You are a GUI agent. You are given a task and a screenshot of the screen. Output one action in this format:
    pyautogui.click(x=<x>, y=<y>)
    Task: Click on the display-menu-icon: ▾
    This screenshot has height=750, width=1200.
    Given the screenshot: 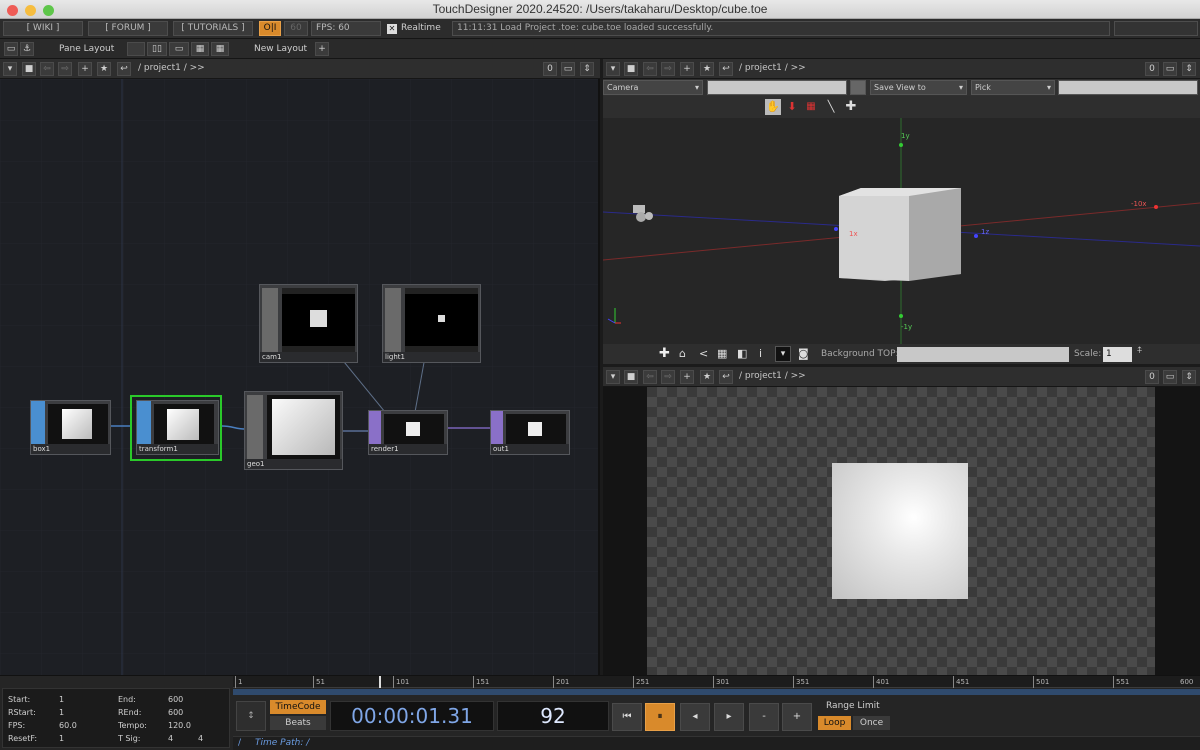 What is the action you would take?
    pyautogui.click(x=783, y=354)
    